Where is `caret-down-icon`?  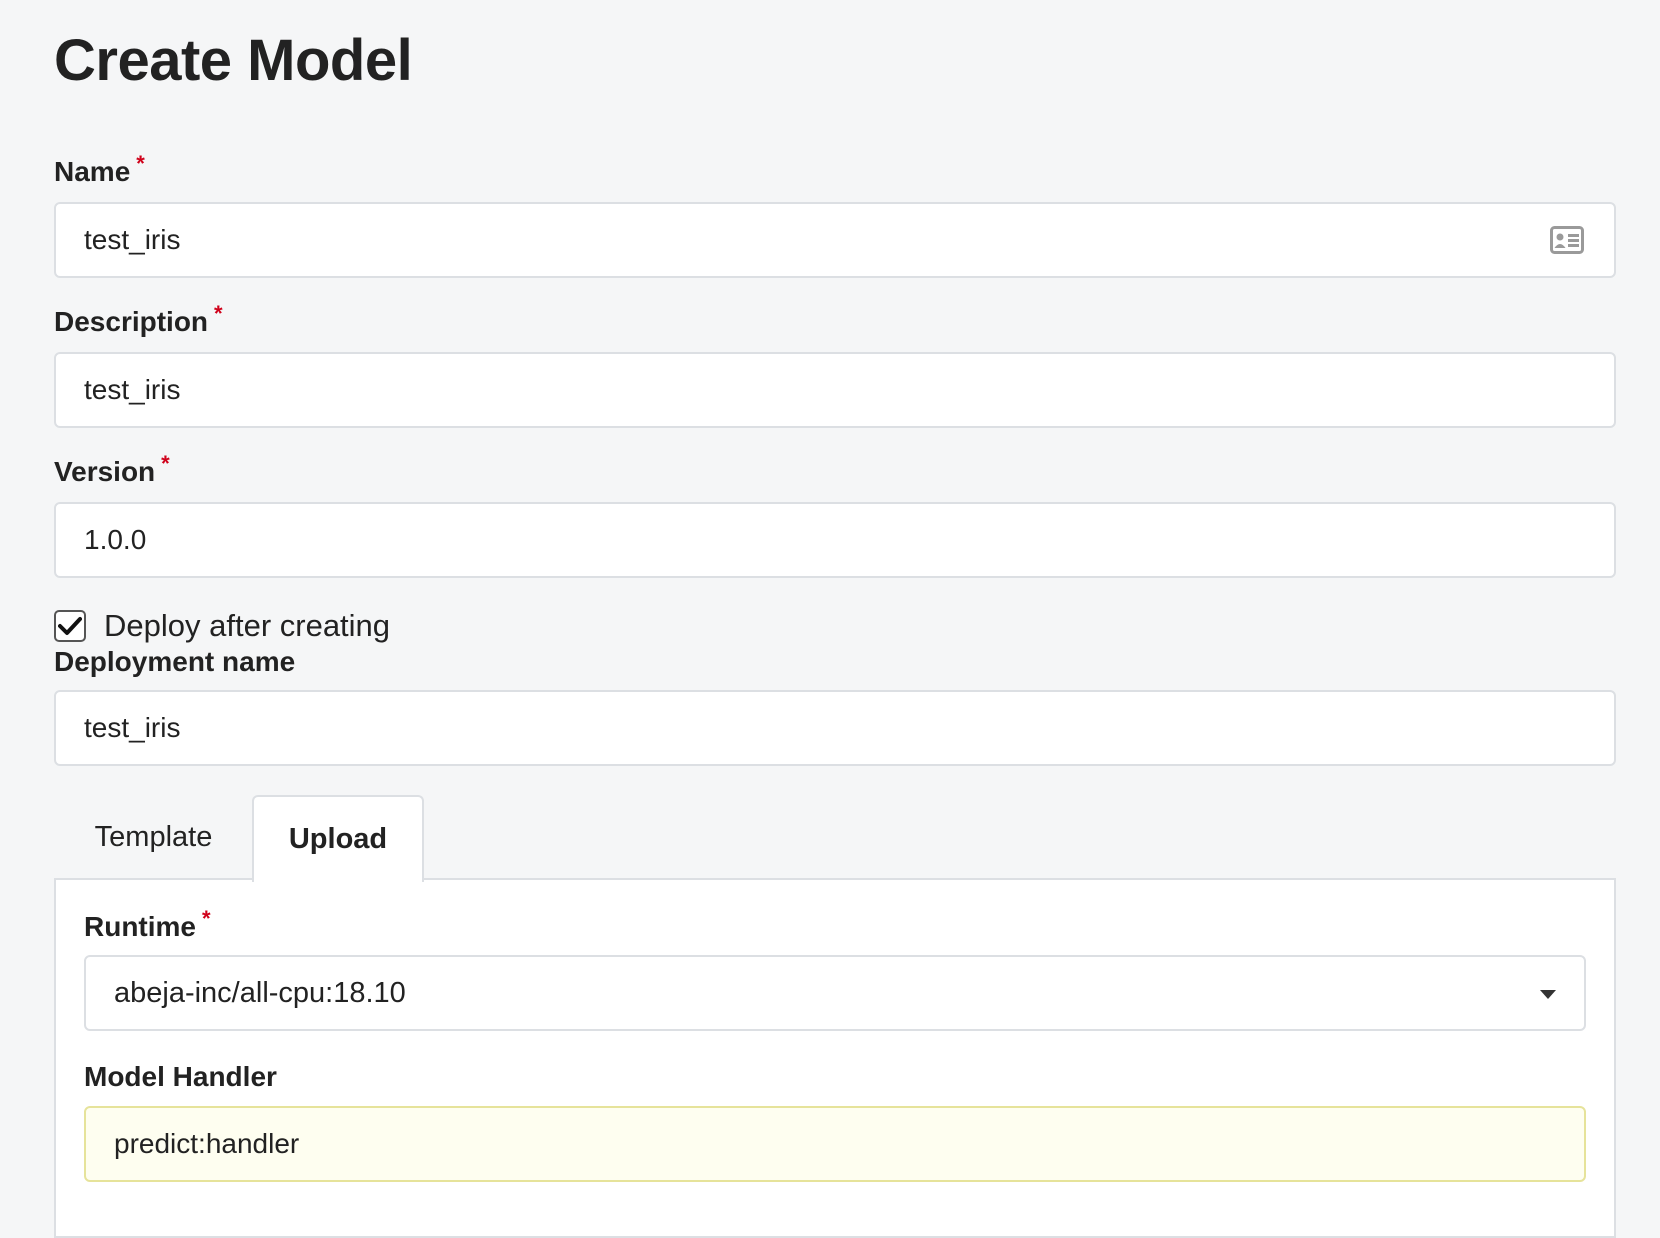
caret-down-icon is located at coordinates (1548, 994).